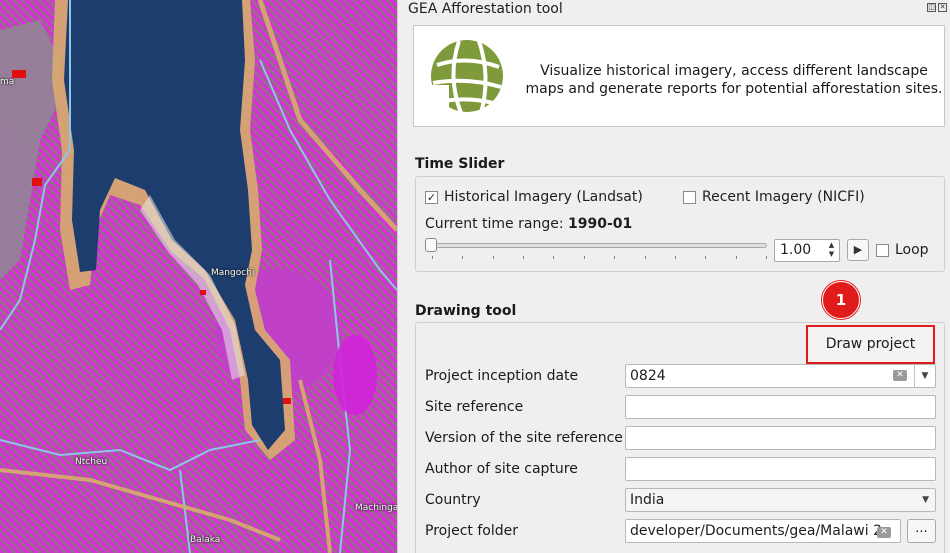 The height and width of the screenshot is (553, 950). I want to click on map-label-machinga: Machinga, so click(376, 508).